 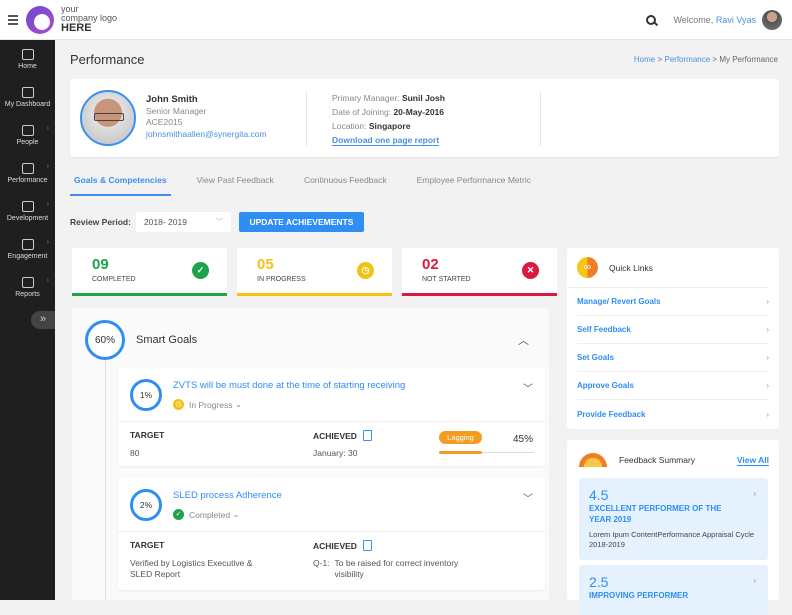 What do you see at coordinates (673, 414) in the screenshot?
I see `quick-link-provide-feedback: Provide Feedback ›` at bounding box center [673, 414].